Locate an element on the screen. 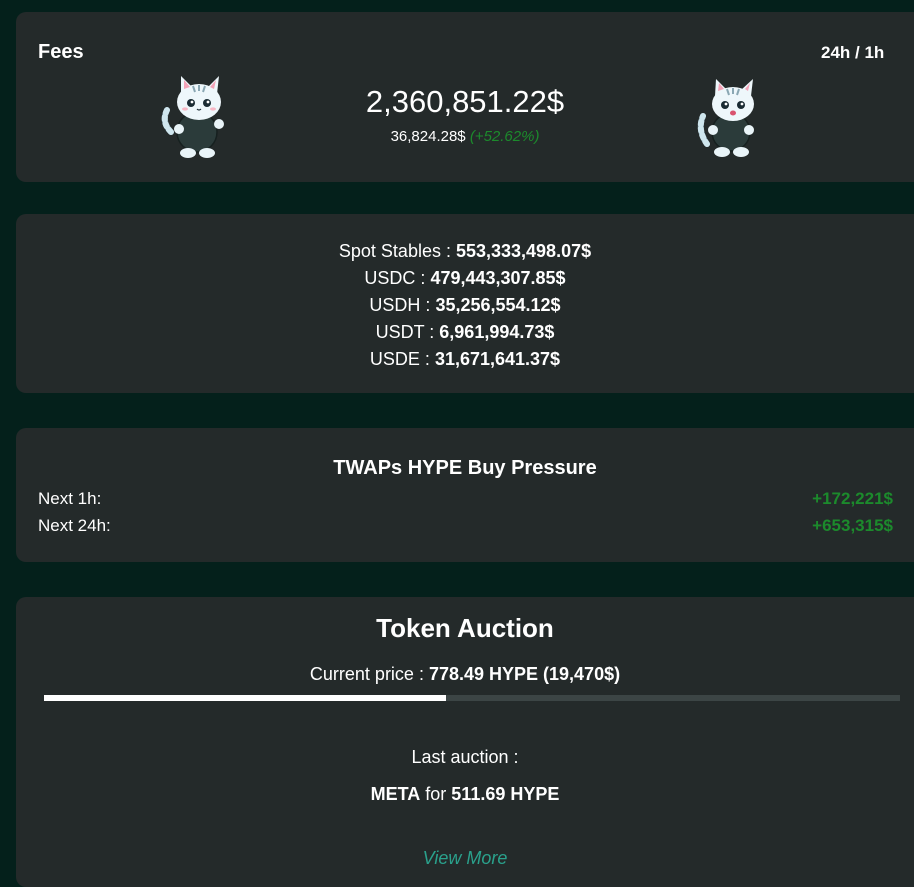  fees-hourly-change: (+52.62%) is located at coordinates (504, 136).